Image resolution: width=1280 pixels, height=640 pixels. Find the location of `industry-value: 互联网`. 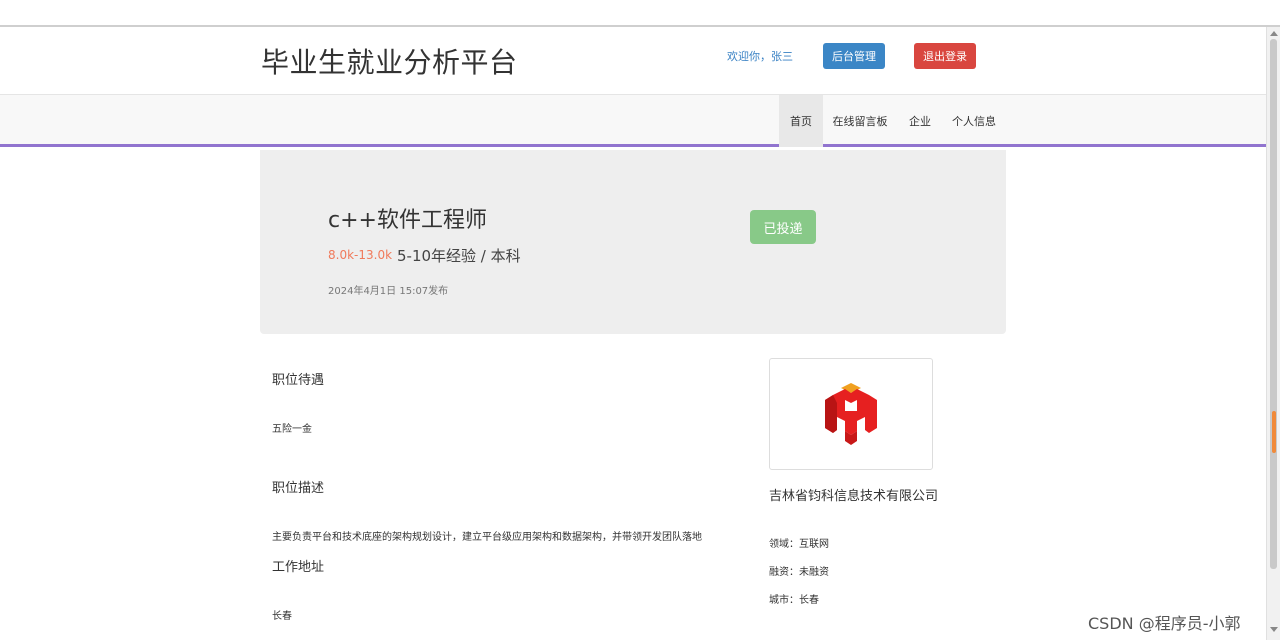

industry-value: 互联网 is located at coordinates (814, 544).